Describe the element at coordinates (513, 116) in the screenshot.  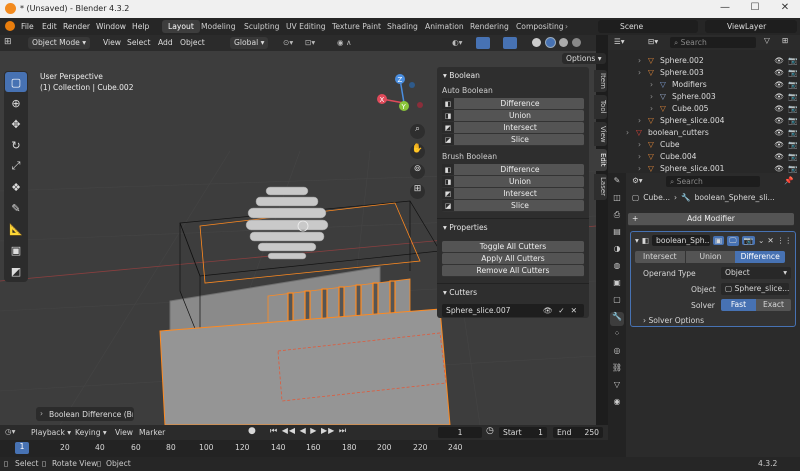
I see `auto-union-button: ◨ Union` at that location.